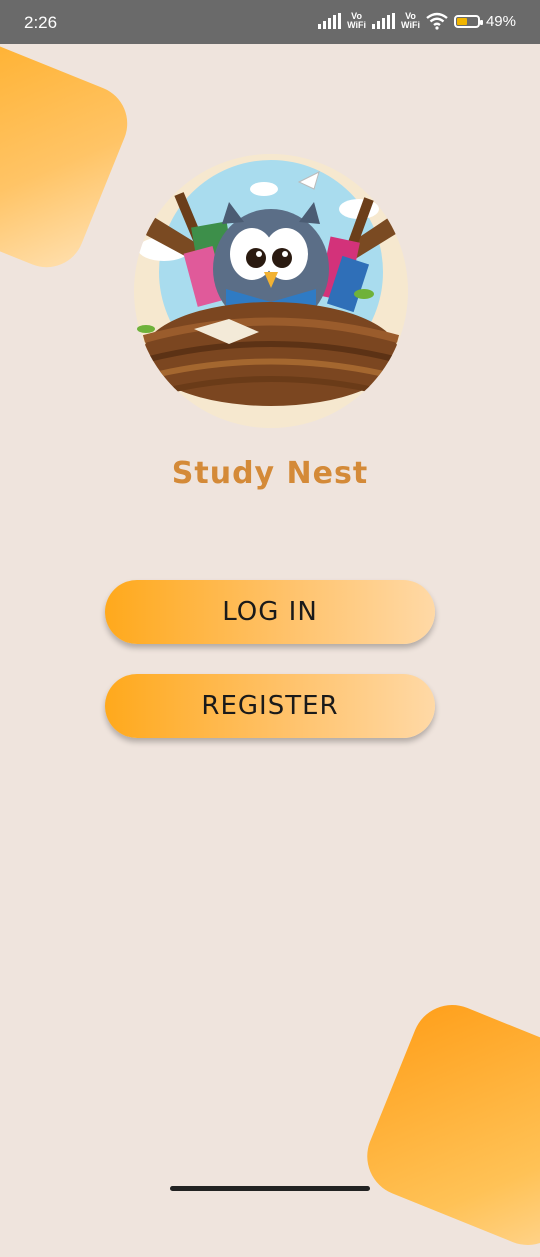 This screenshot has width=540, height=1257. I want to click on decorative-shape-top-left, so click(69, 155).